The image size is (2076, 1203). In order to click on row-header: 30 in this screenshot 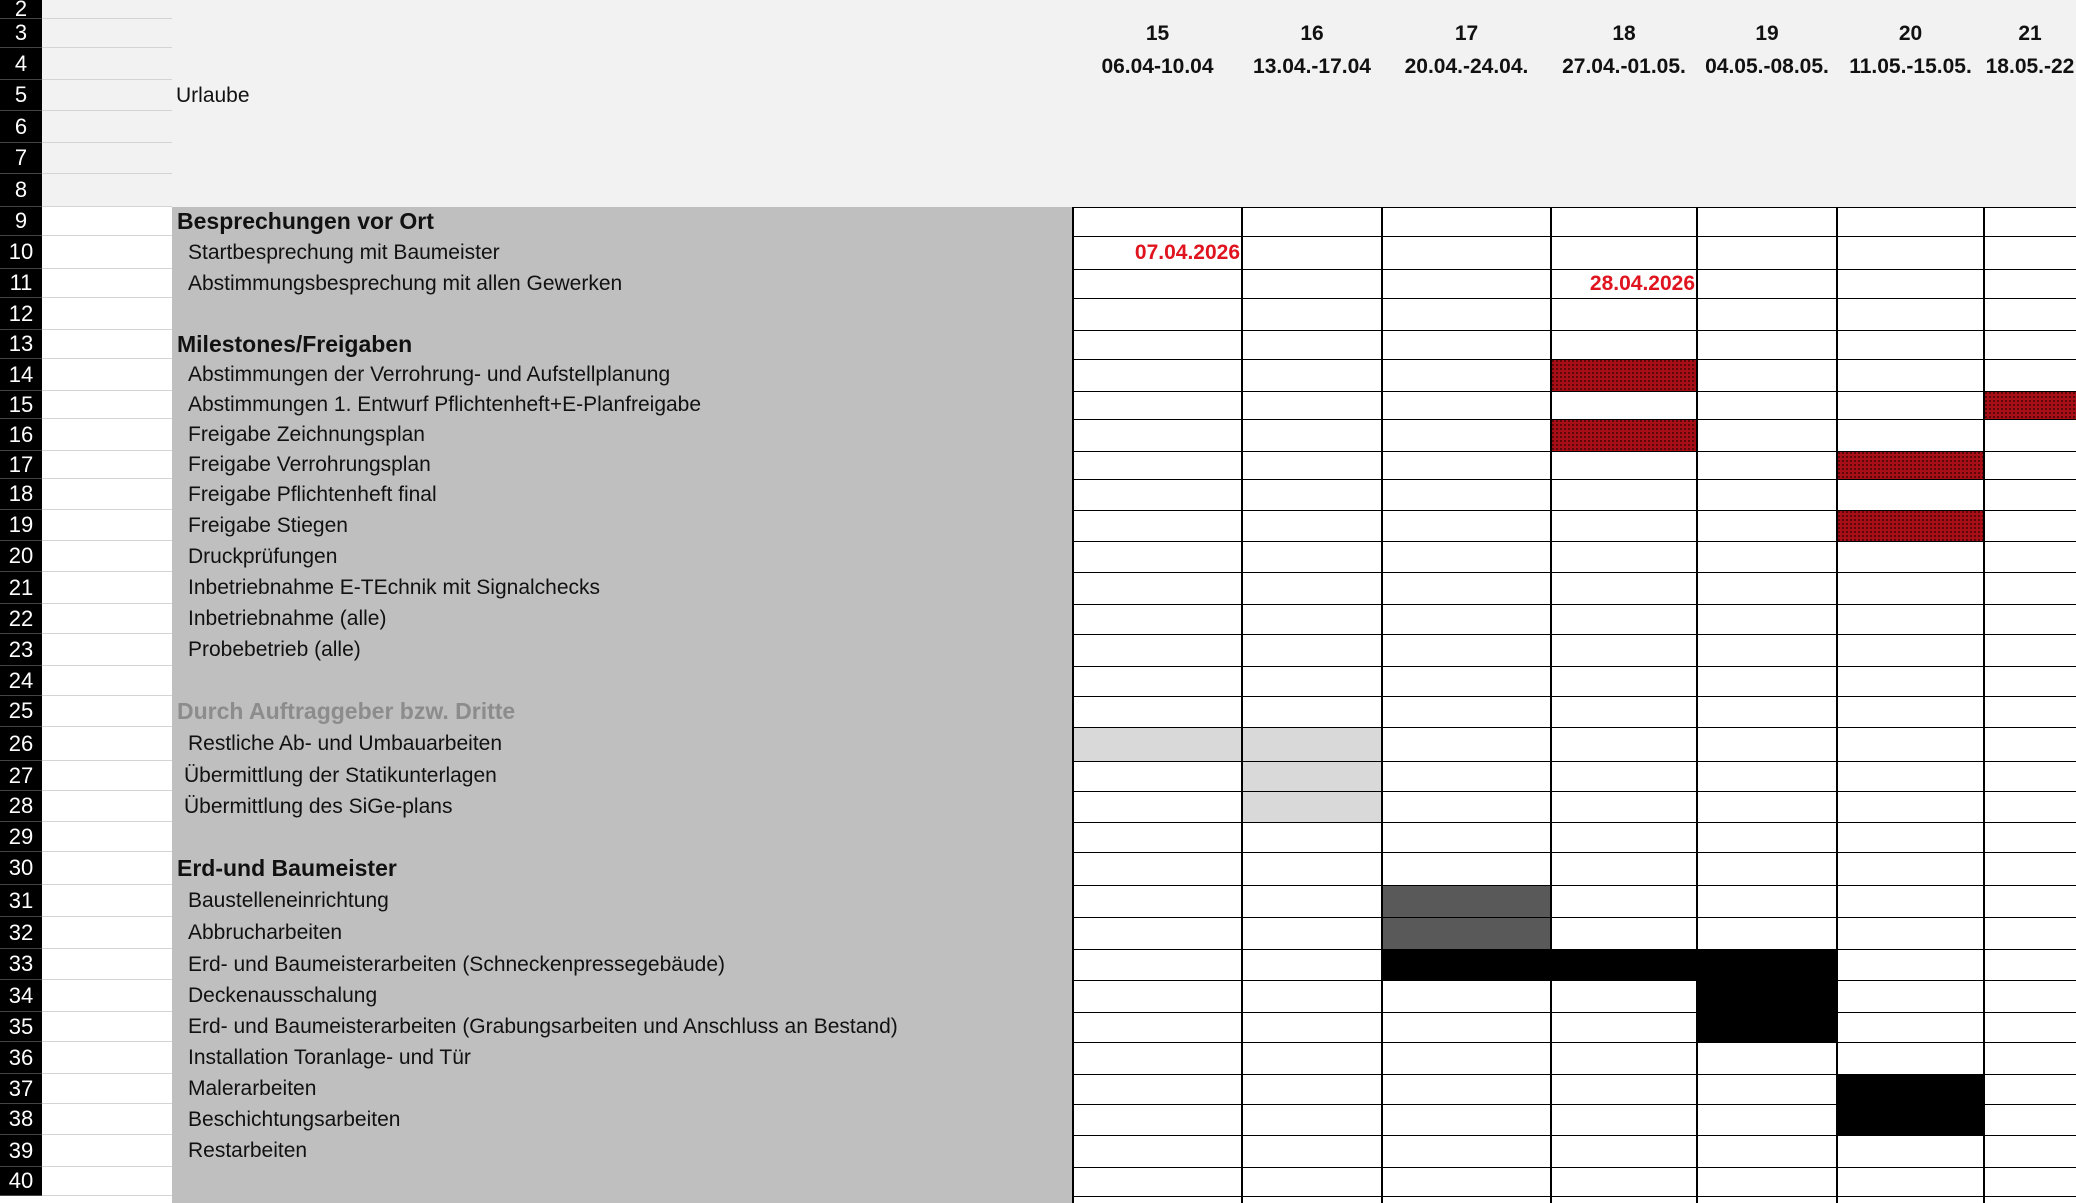, I will do `click(21, 868)`.